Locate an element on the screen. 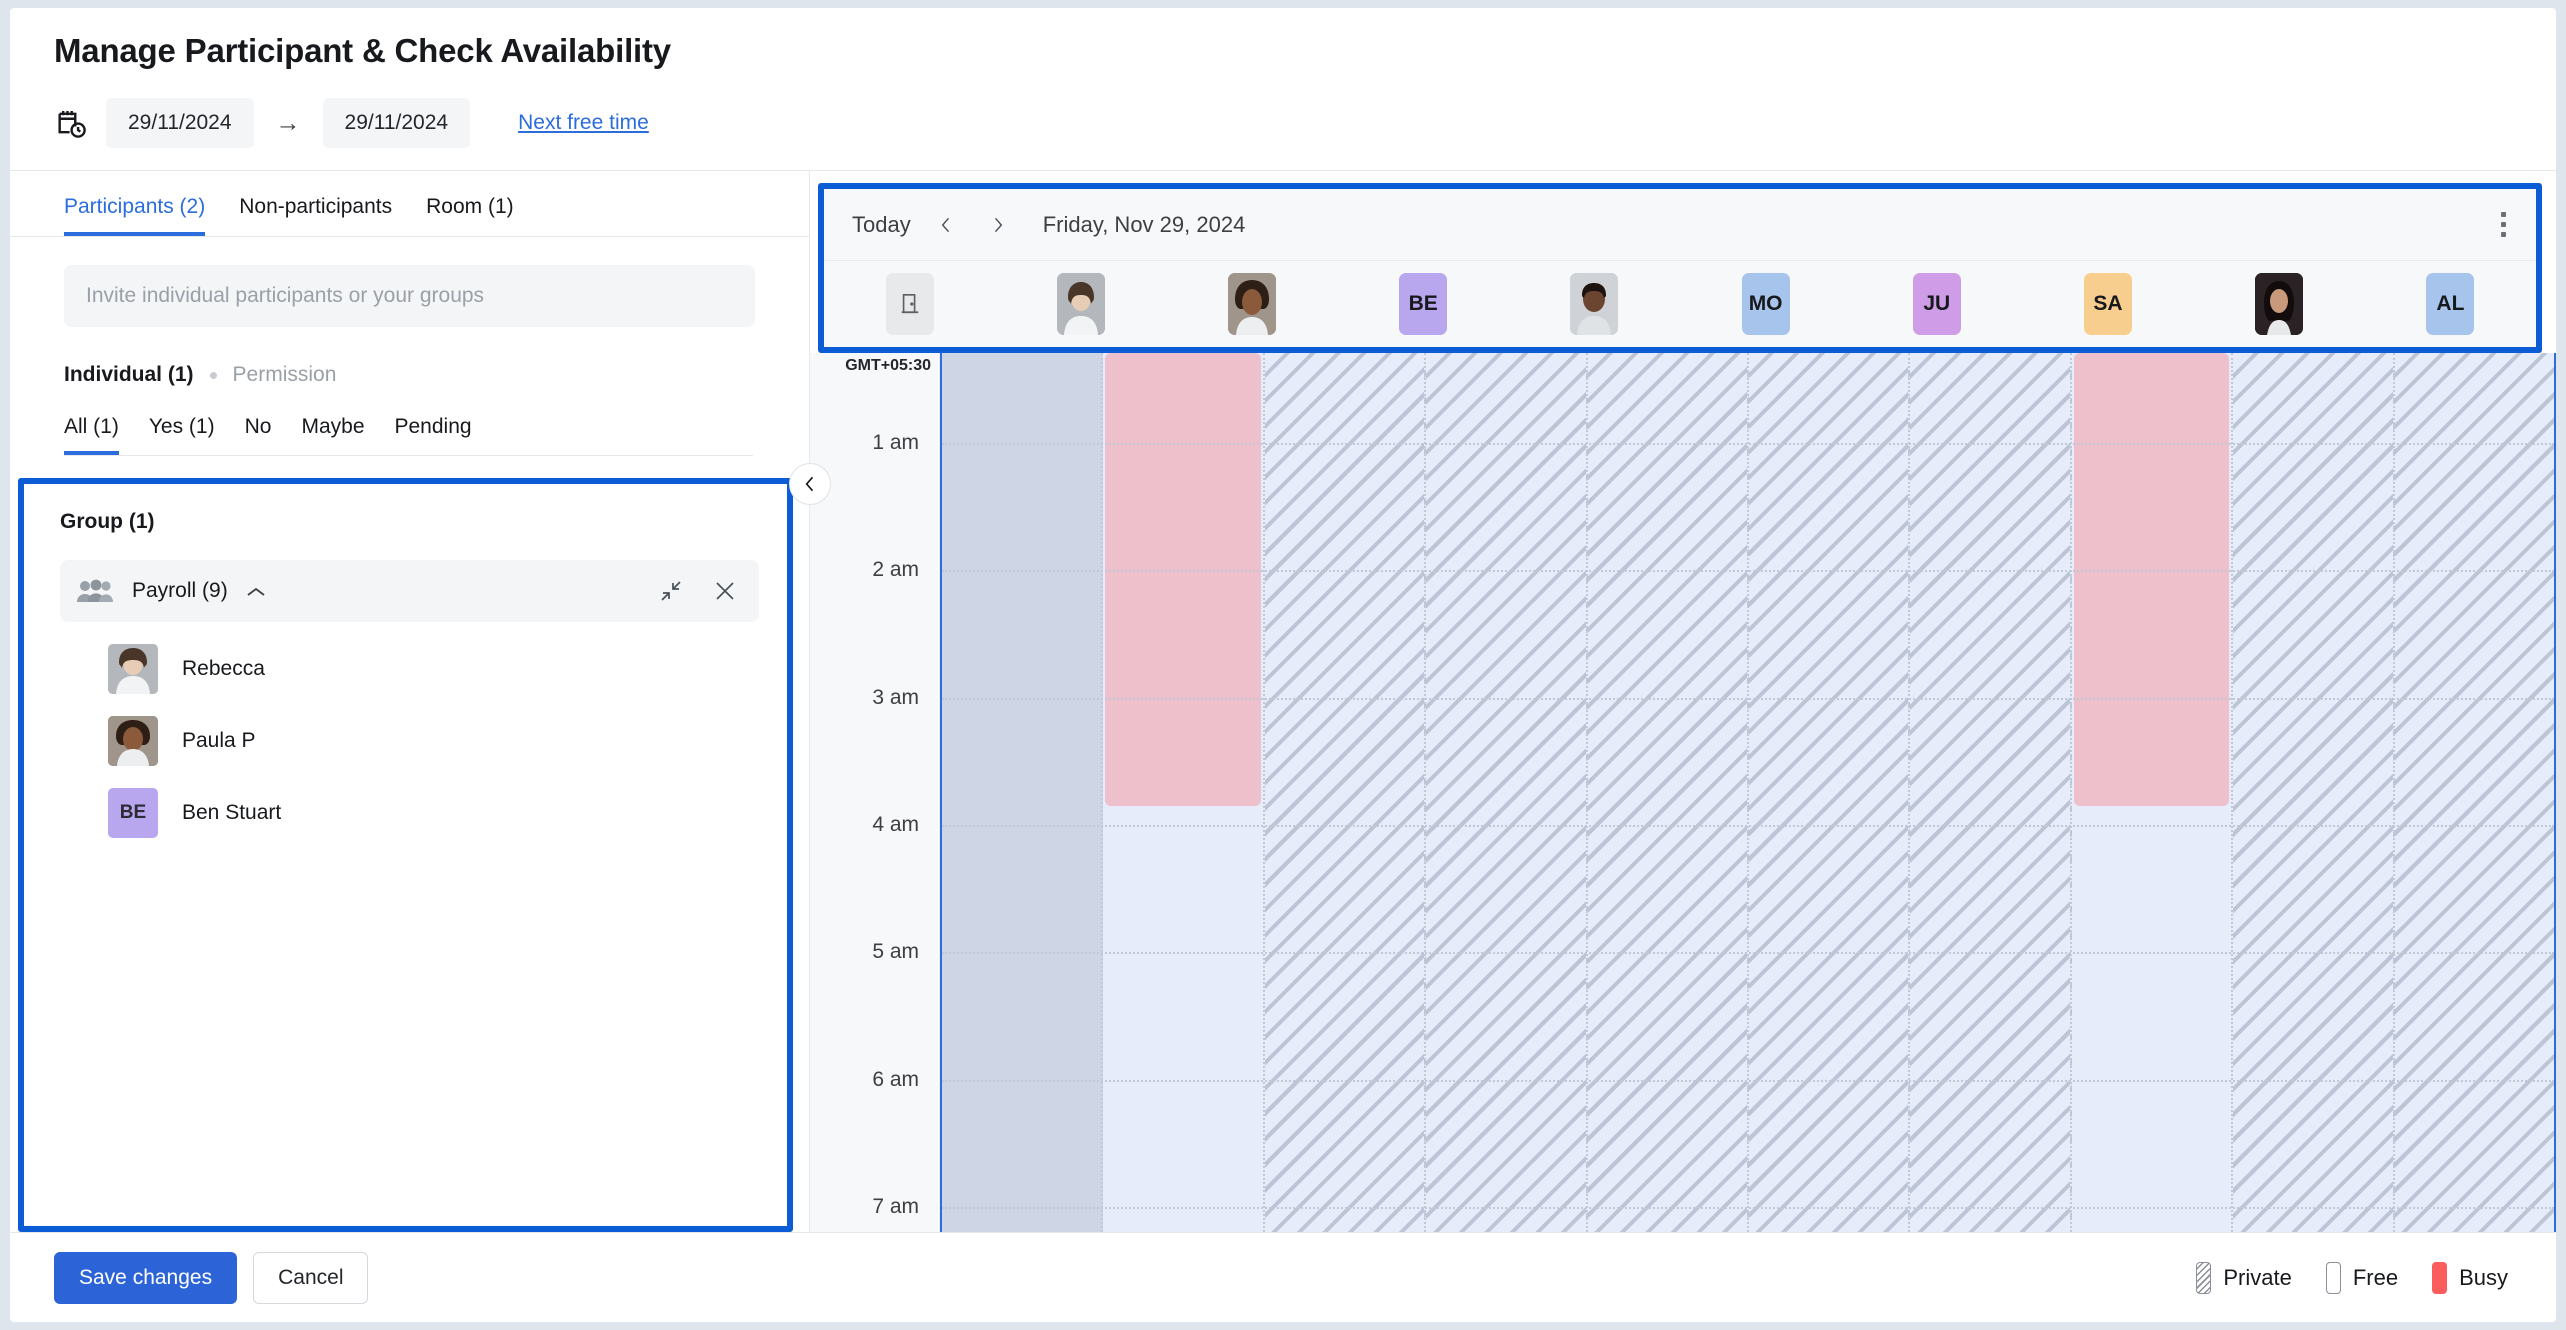 Image resolution: width=2566 pixels, height=1330 pixels. invite-input is located at coordinates (409, 296).